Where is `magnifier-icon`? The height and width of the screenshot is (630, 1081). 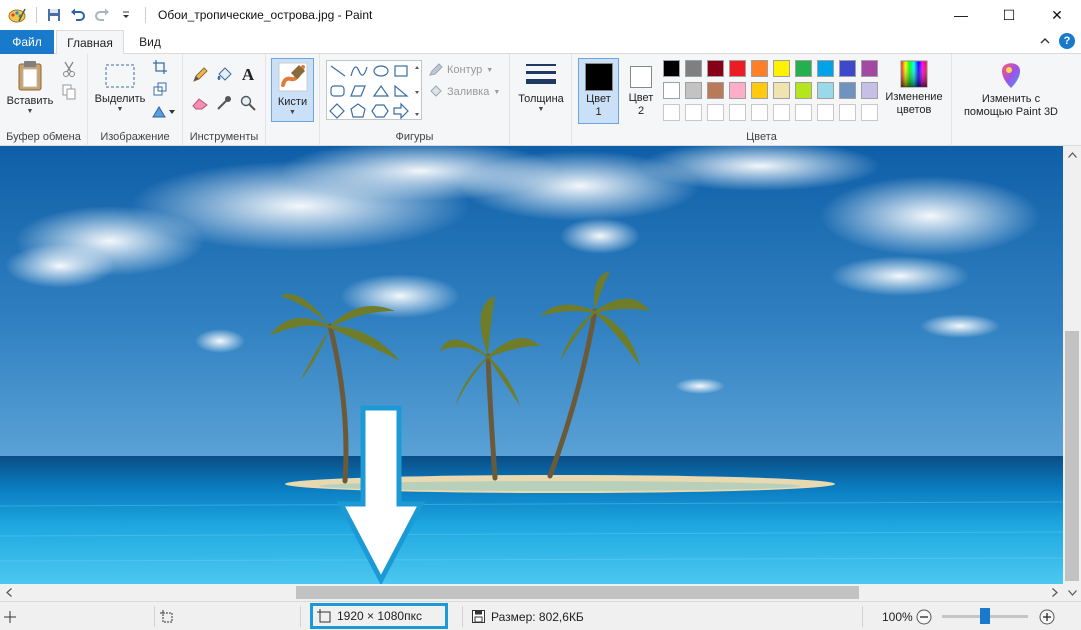
magnifier-icon is located at coordinates (248, 103).